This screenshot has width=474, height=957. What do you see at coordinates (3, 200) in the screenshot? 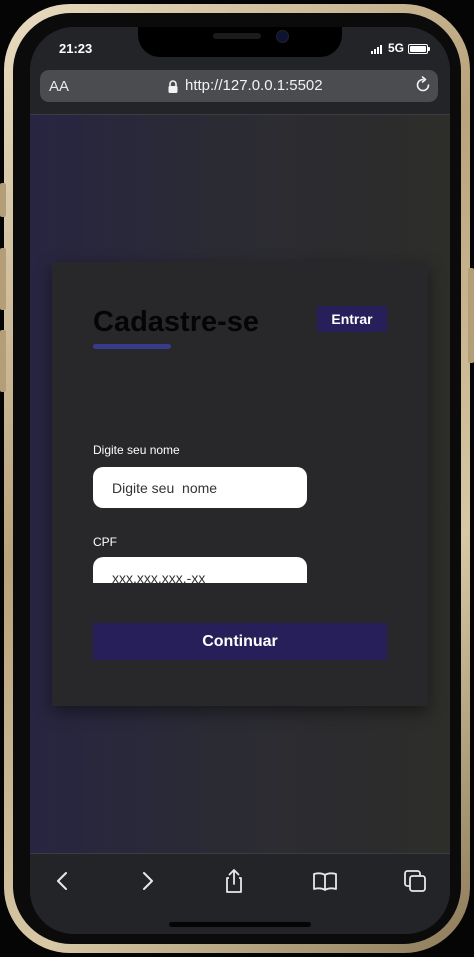
I see `mute-switch` at bounding box center [3, 200].